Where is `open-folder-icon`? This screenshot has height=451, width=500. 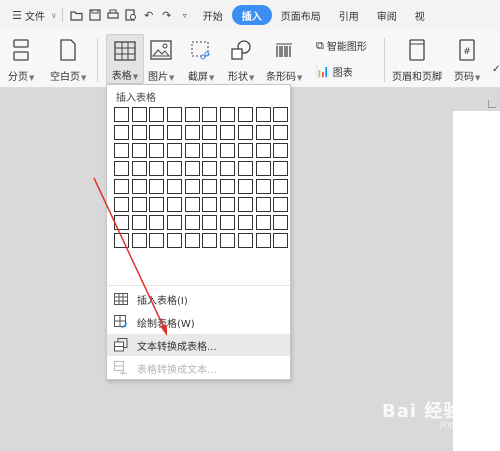 open-folder-icon is located at coordinates (77, 15).